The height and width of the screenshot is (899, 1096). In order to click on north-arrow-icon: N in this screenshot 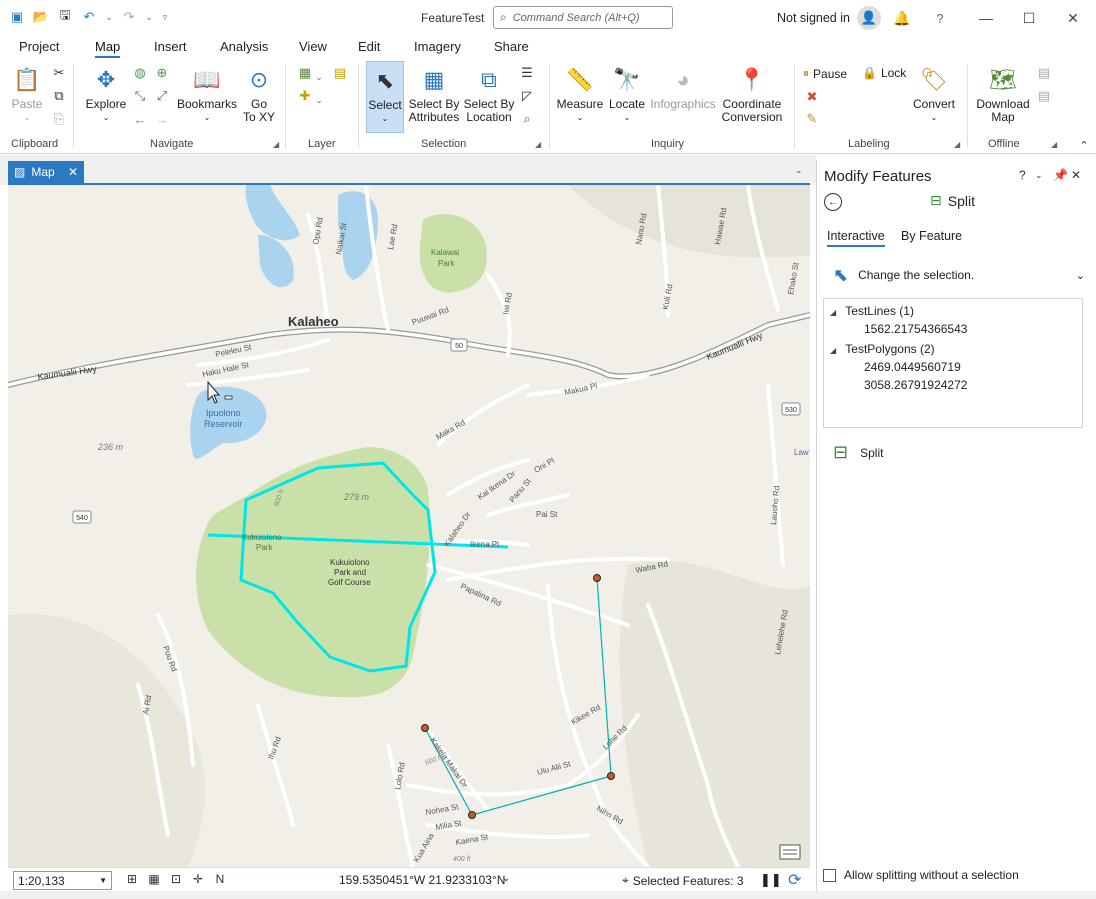, I will do `click(220, 880)`.